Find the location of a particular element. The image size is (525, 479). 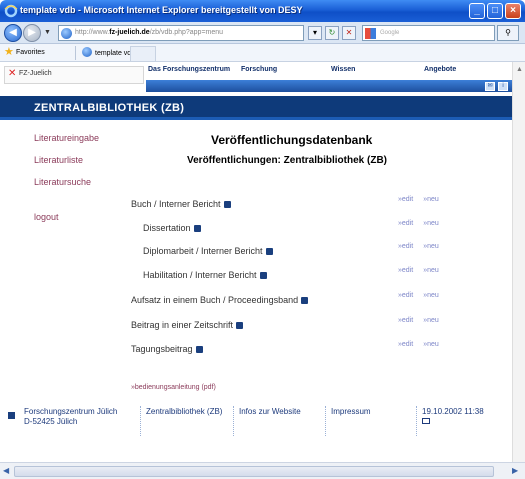

tab-favicon-icon is located at coordinates (87, 52).